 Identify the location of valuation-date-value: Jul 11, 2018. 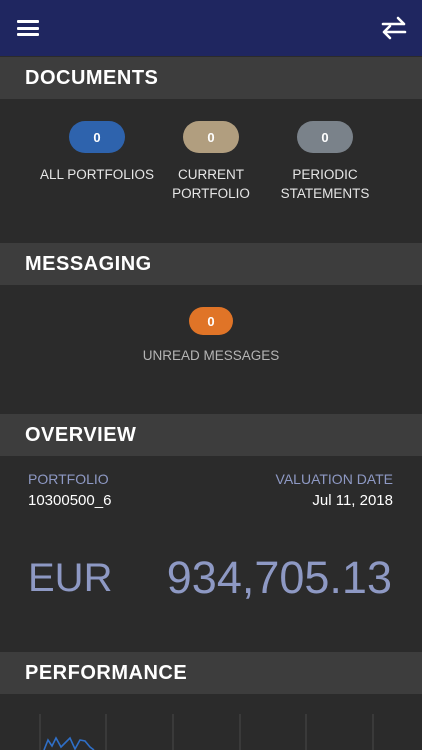
(352, 500).